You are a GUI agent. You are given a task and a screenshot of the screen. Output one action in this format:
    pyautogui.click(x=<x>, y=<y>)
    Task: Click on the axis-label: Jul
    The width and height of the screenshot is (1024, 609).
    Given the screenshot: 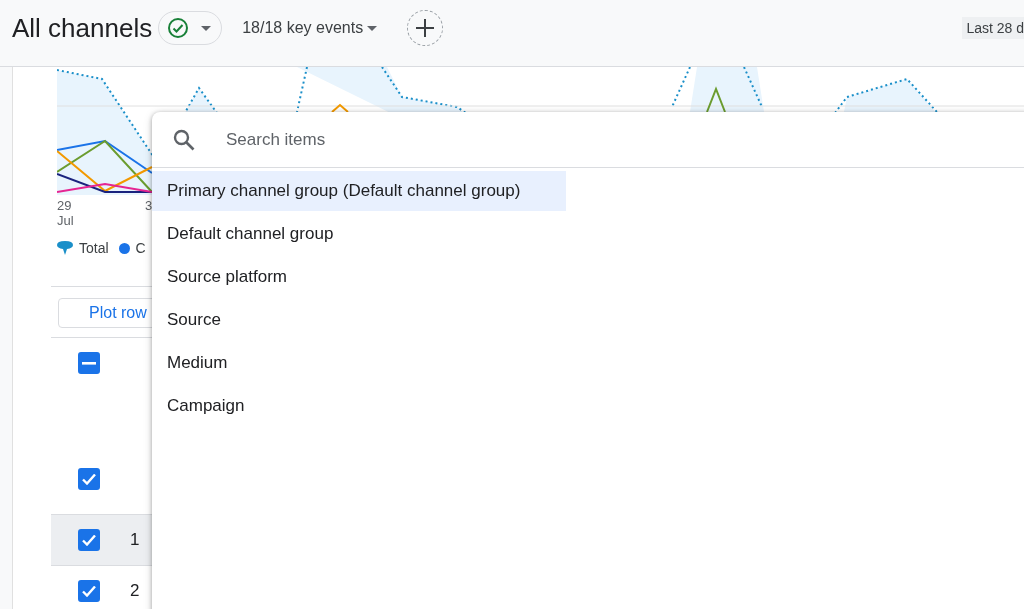 What is the action you would take?
    pyautogui.click(x=66, y=220)
    